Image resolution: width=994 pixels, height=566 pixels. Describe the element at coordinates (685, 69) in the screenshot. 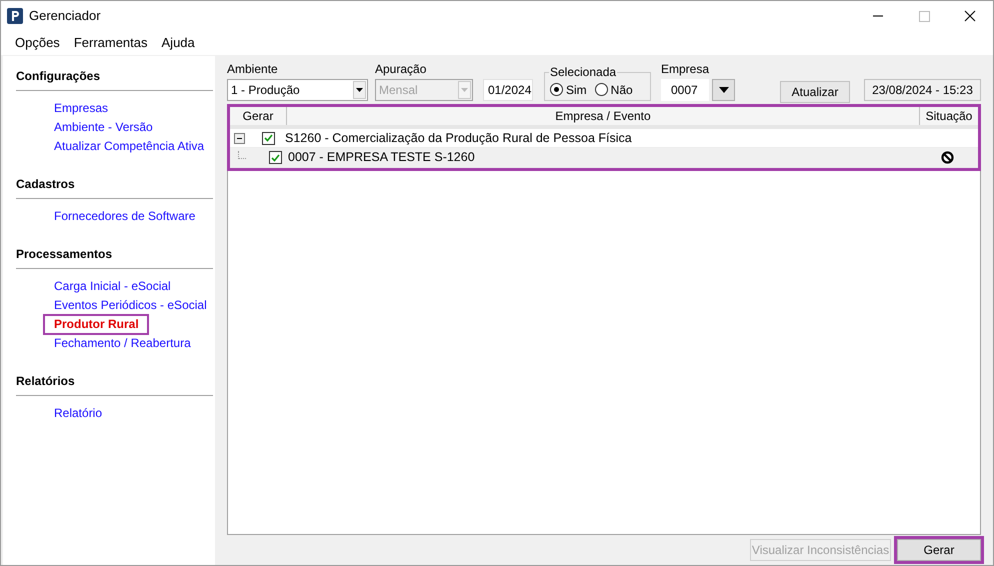

I see `field-label: Empresa` at that location.